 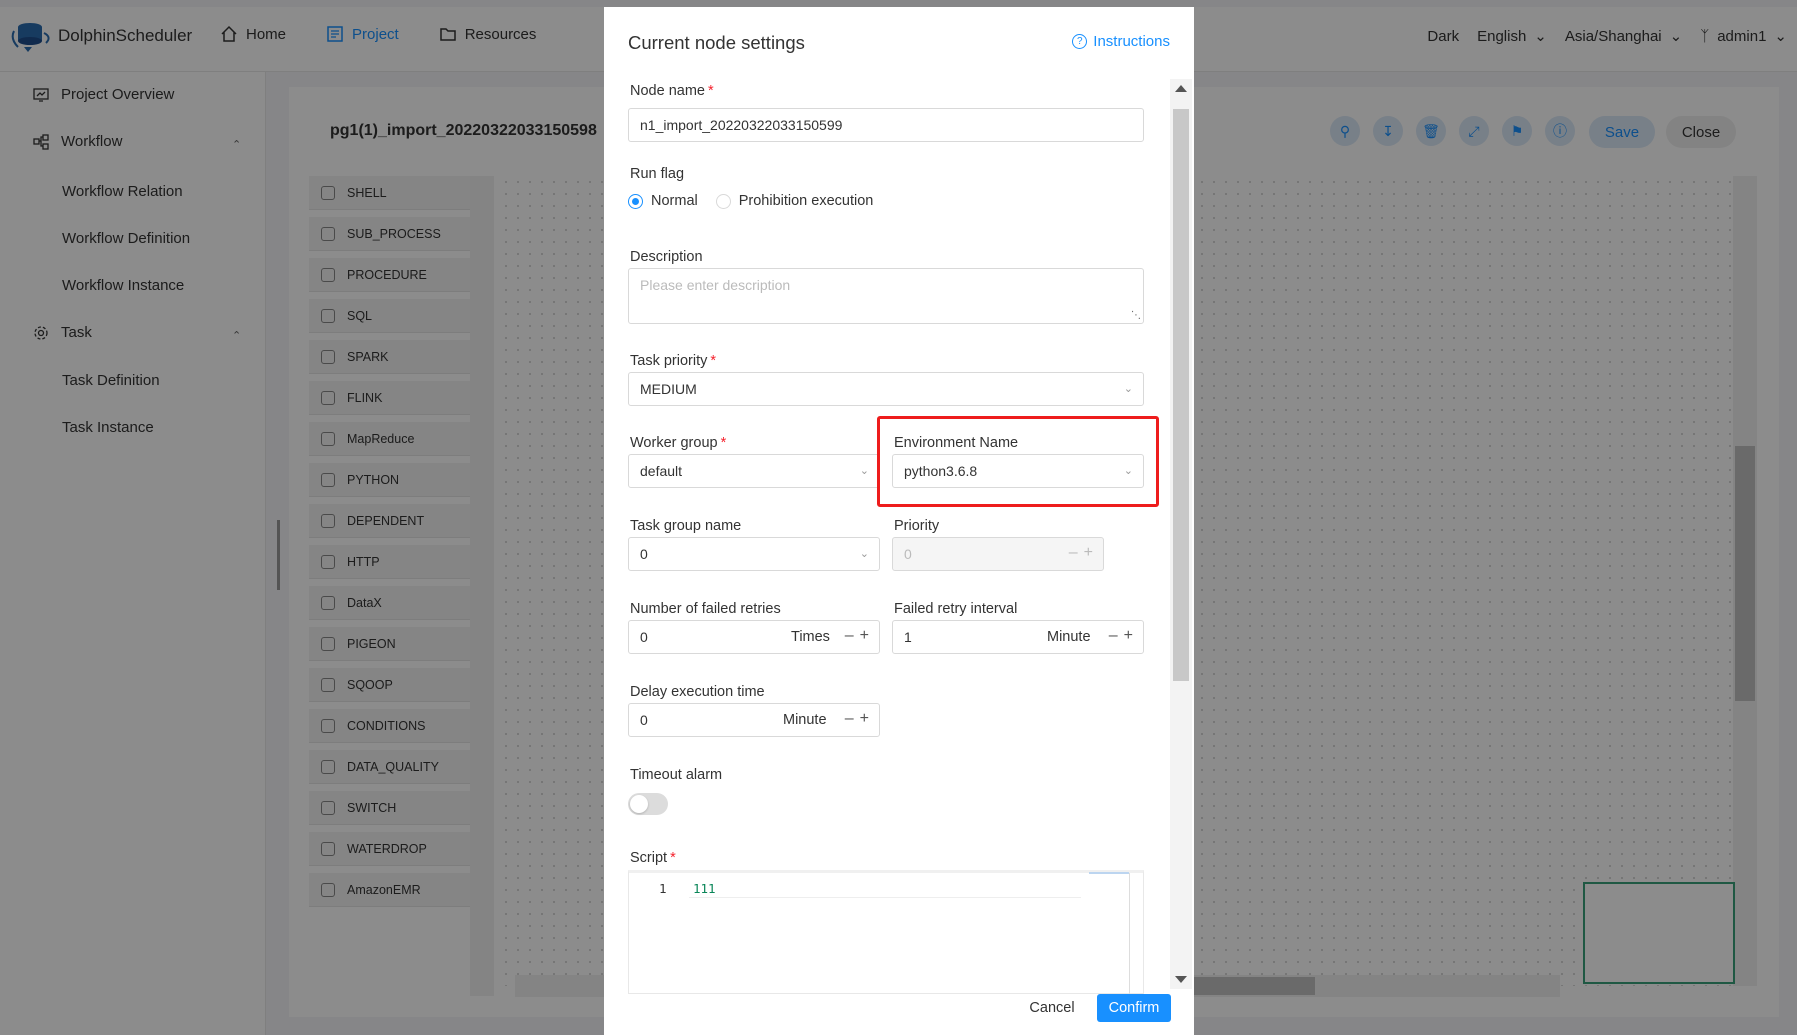 What do you see at coordinates (1136, 935) in the screenshot?
I see `editor-scrollbar` at bounding box center [1136, 935].